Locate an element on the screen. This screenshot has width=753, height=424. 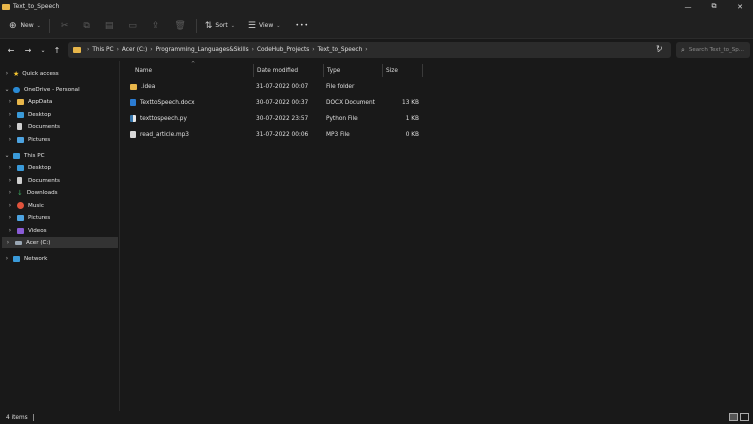
view-toggles is located at coordinates (738, 417).